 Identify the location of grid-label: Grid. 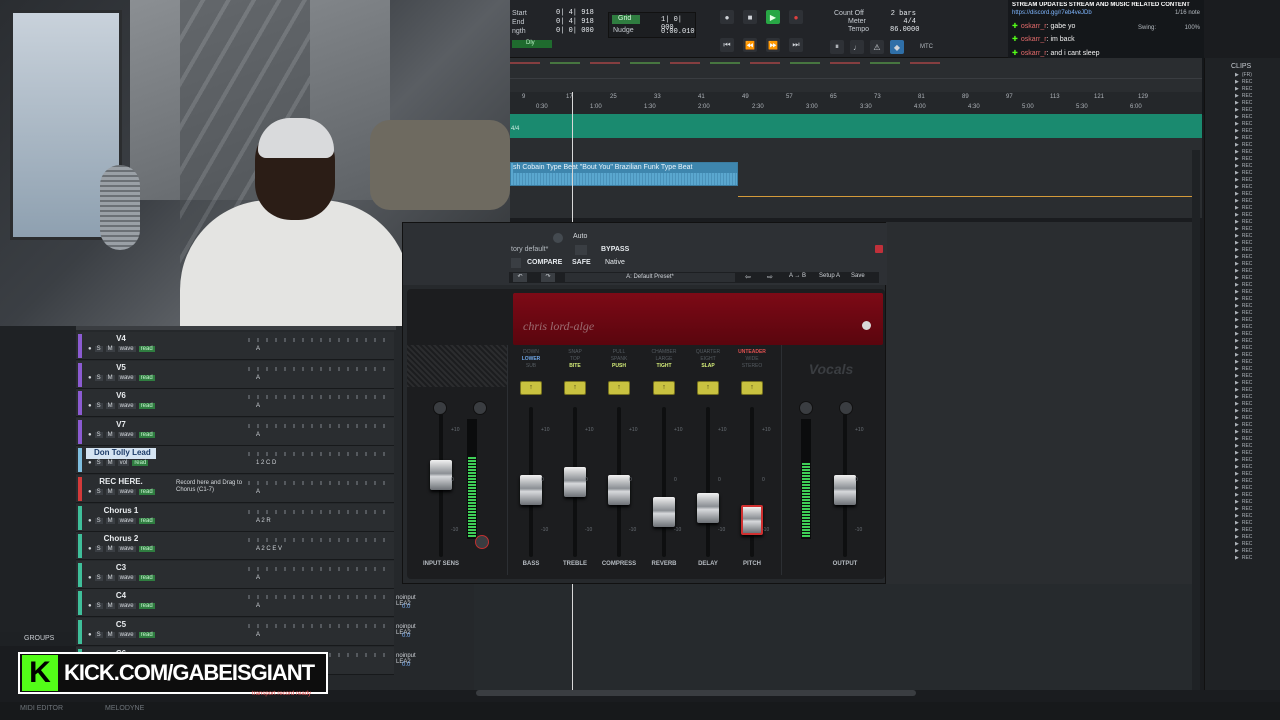
(626, 19).